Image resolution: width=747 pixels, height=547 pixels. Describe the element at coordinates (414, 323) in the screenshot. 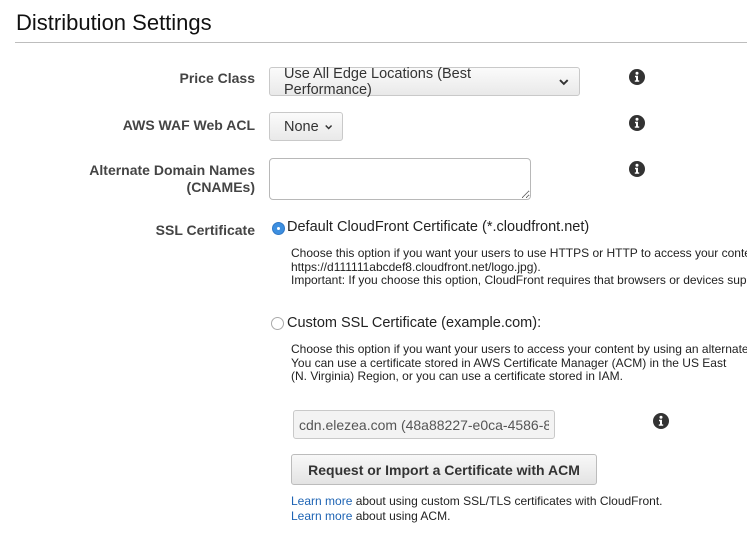

I see `custom-certificate-label: Custom SSL Certificate (example.com):` at that location.